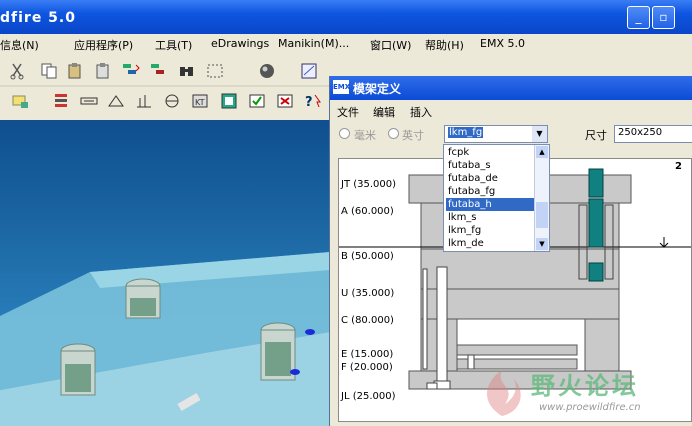 Image resolution: width=692 pixels, height=426 pixels. I want to click on dropdown-option-futaba-fg: futaba_fg, so click(490, 191).